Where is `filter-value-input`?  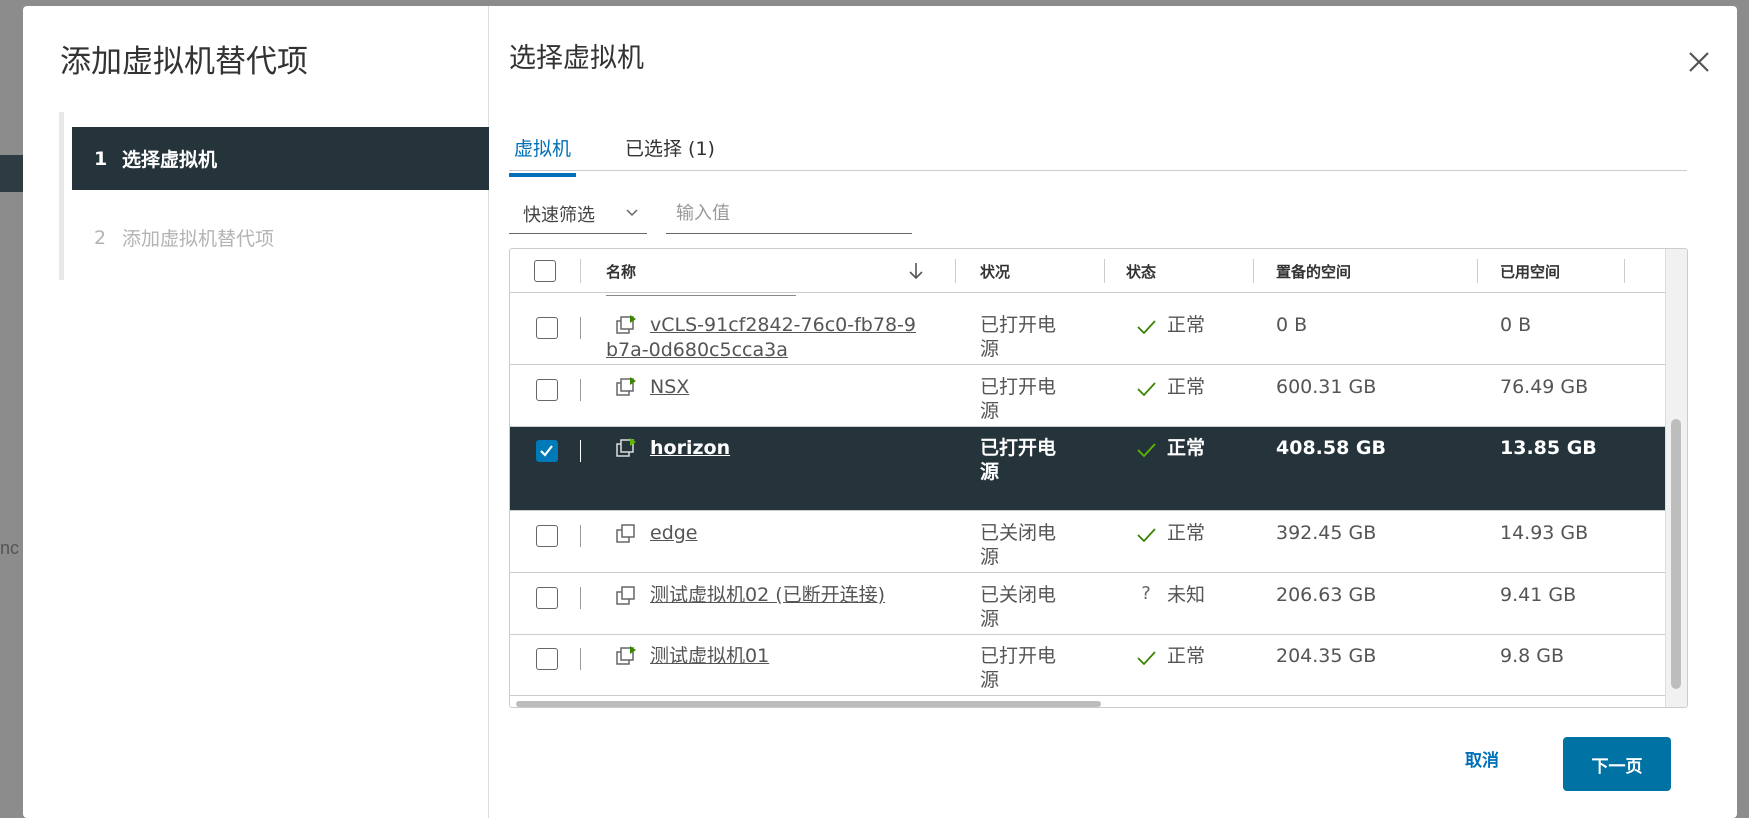 filter-value-input is located at coordinates (789, 214).